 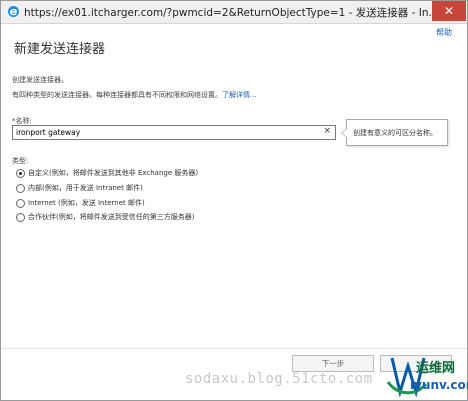 I want to click on type-option-label: 自定义(例如，将邮件发送到其他非 Exchange 服务器), so click(x=113, y=173).